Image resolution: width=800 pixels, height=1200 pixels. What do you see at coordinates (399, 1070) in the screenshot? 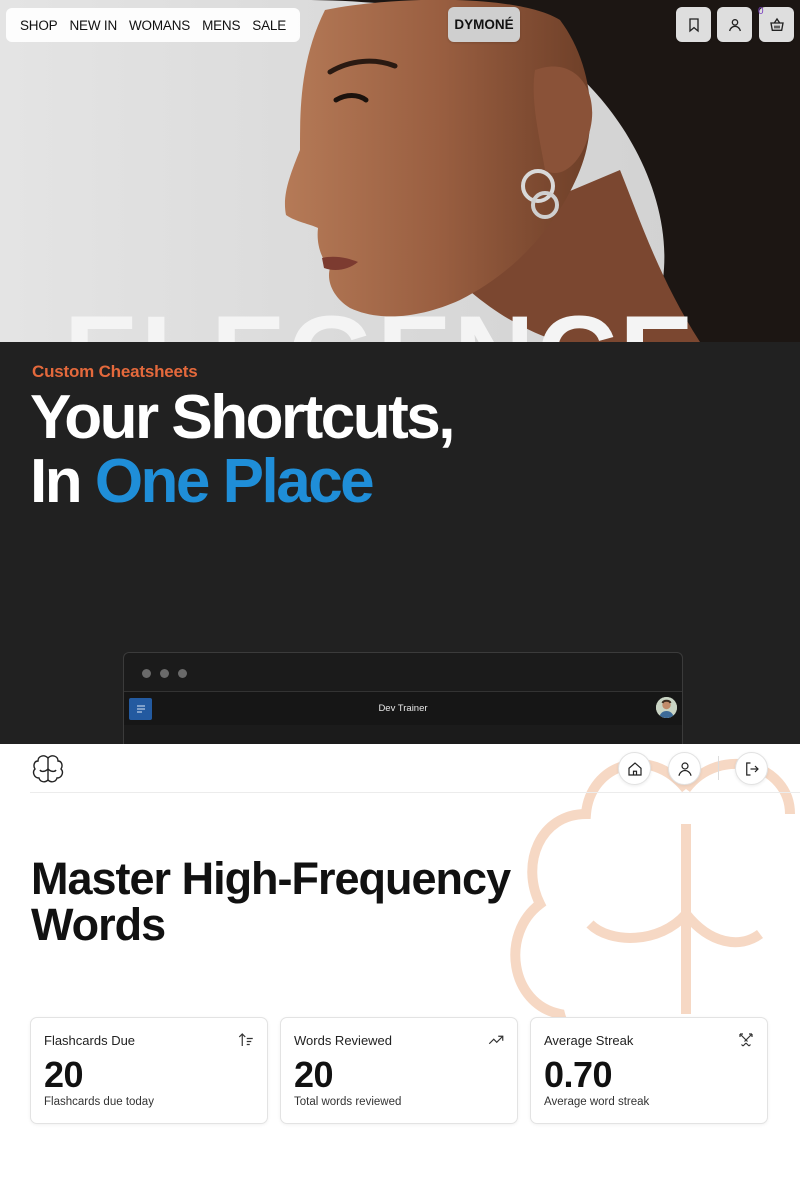
I see `stat-card-words-reviewed: Words Reviewed 20 Total words reviewed` at bounding box center [399, 1070].